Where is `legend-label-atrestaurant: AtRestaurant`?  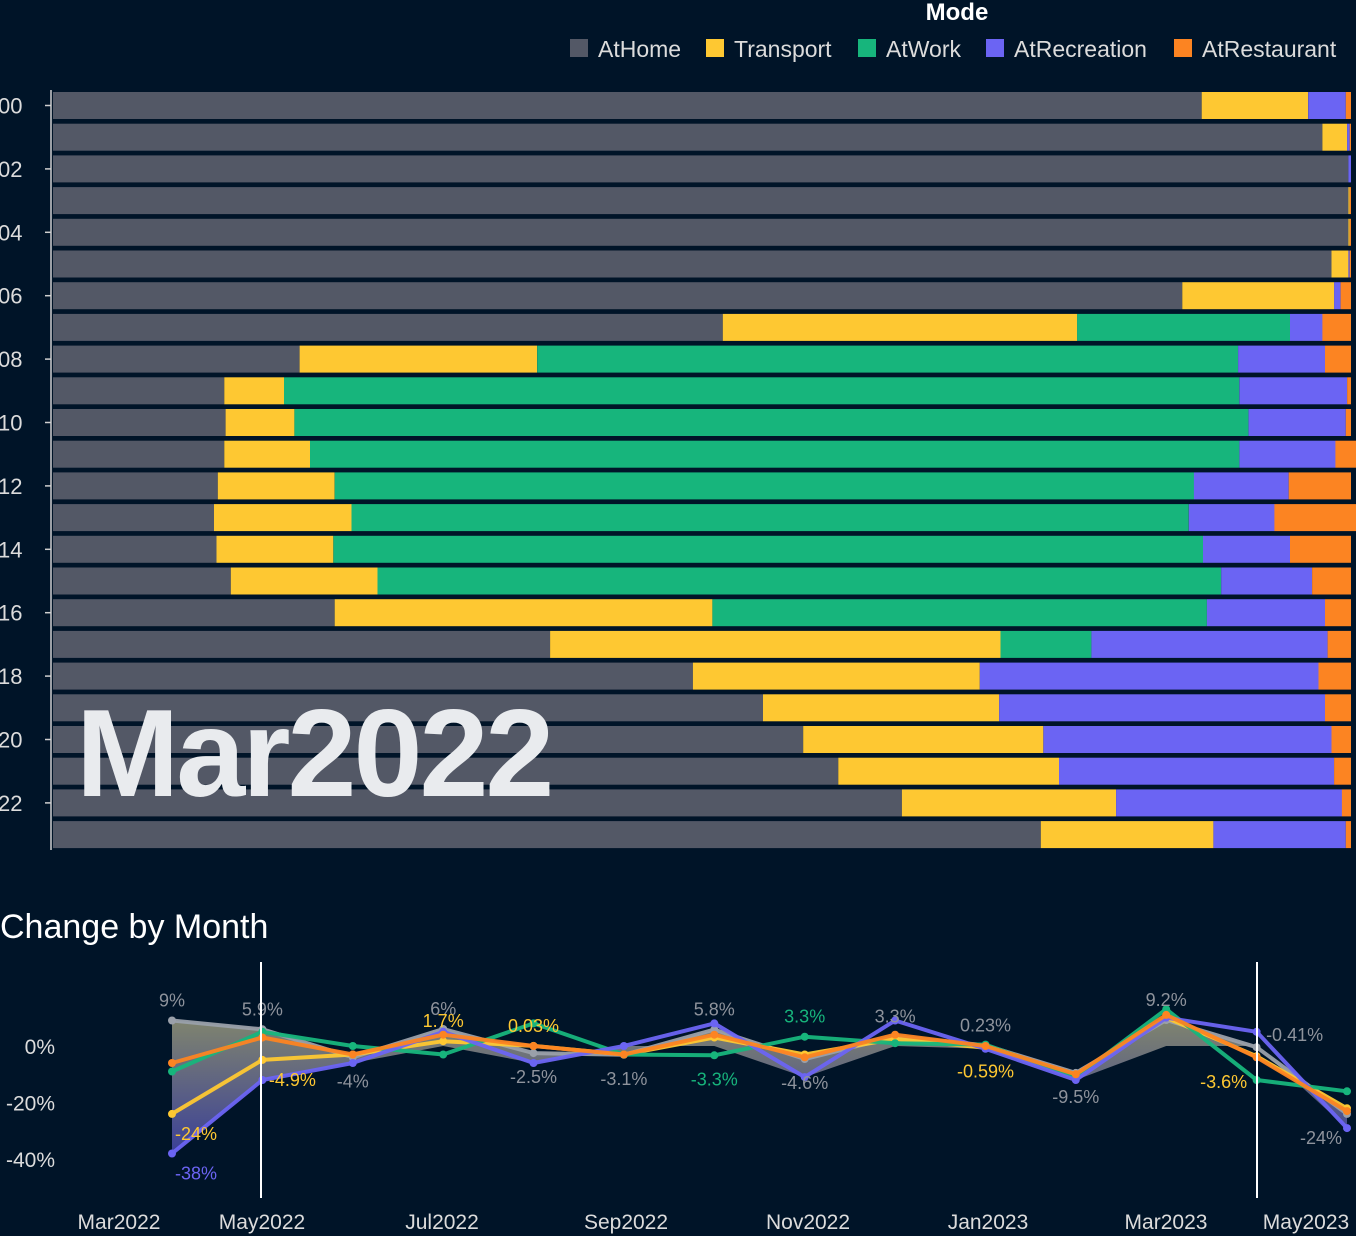
legend-label-atrestaurant: AtRestaurant is located at coordinates (1269, 49).